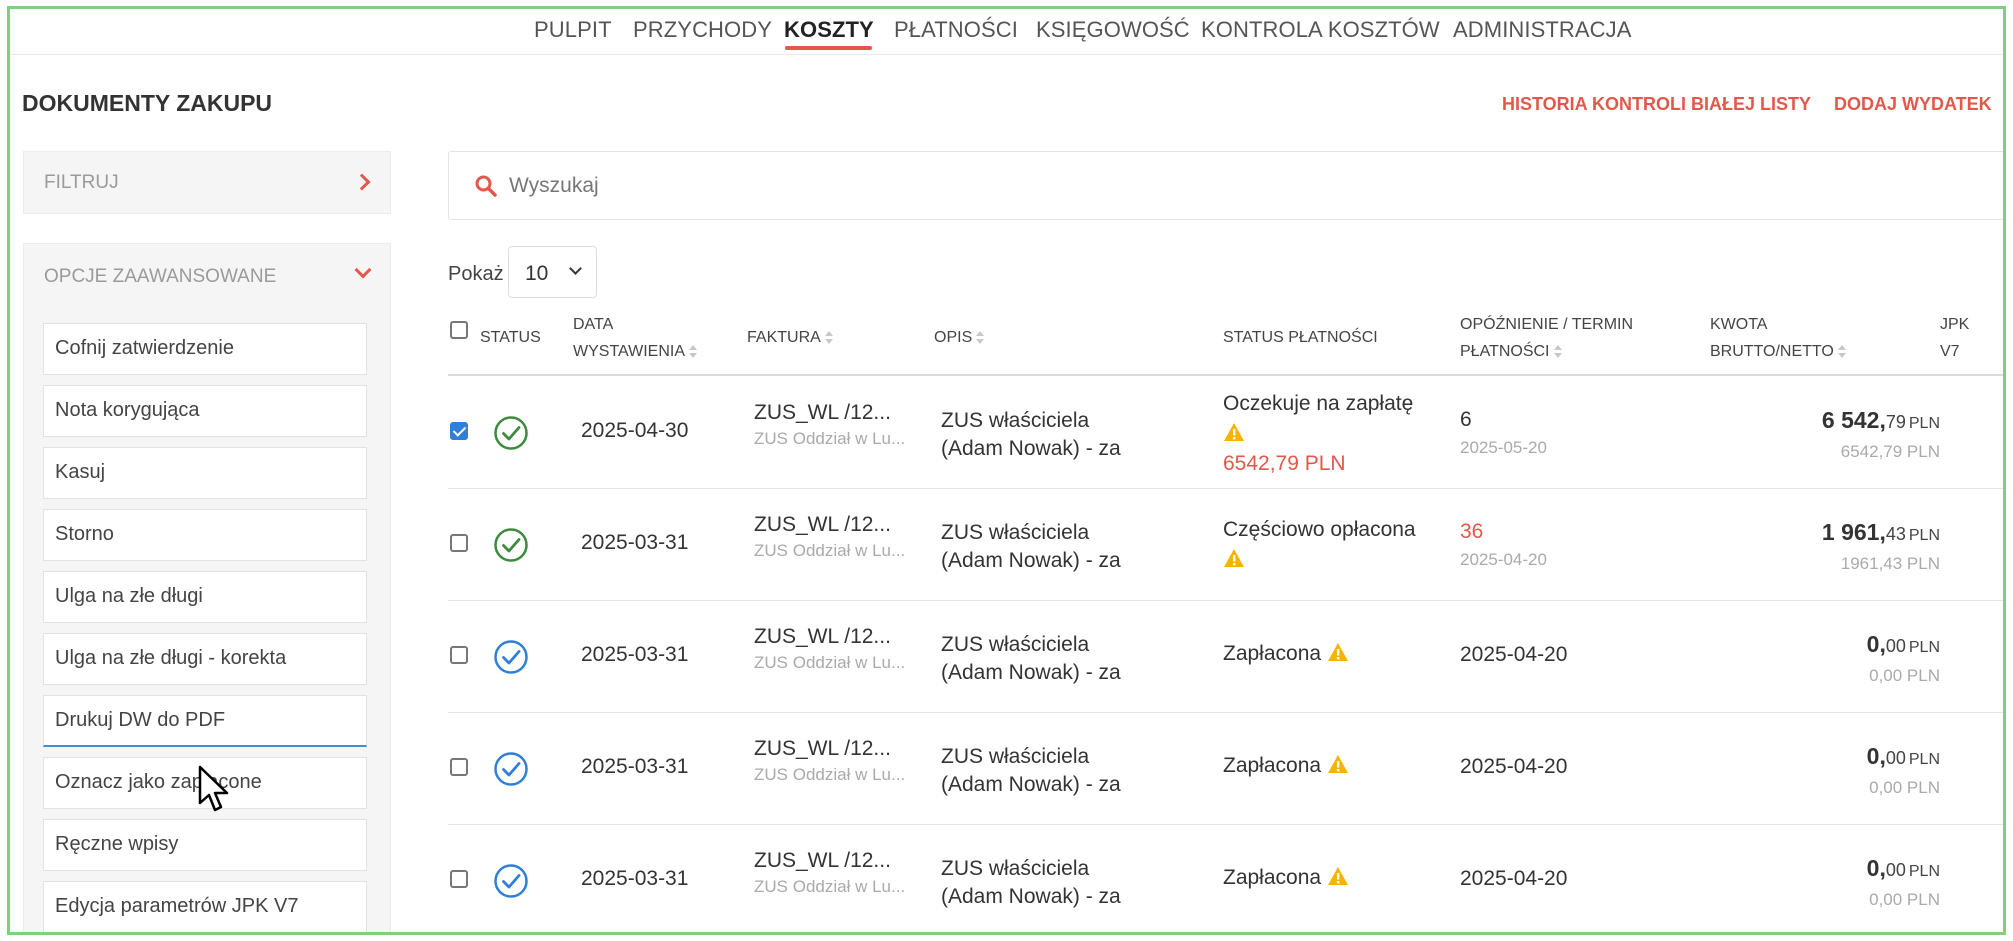  Describe the element at coordinates (1656, 104) in the screenshot. I see `whitelist-history-link: HISTORIA KONTROLI BIAŁEJ LISTY` at that location.